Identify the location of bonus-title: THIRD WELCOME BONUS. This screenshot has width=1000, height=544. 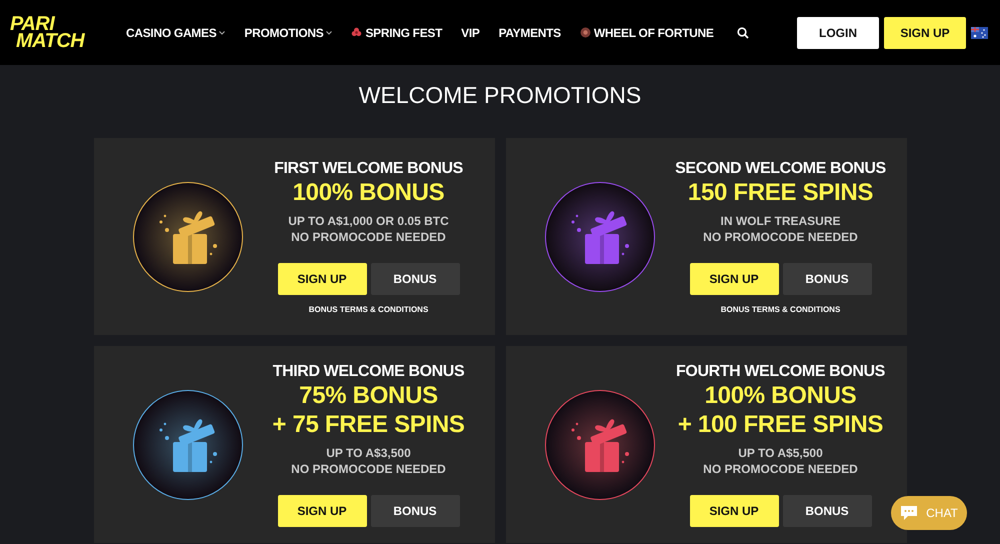
(368, 371).